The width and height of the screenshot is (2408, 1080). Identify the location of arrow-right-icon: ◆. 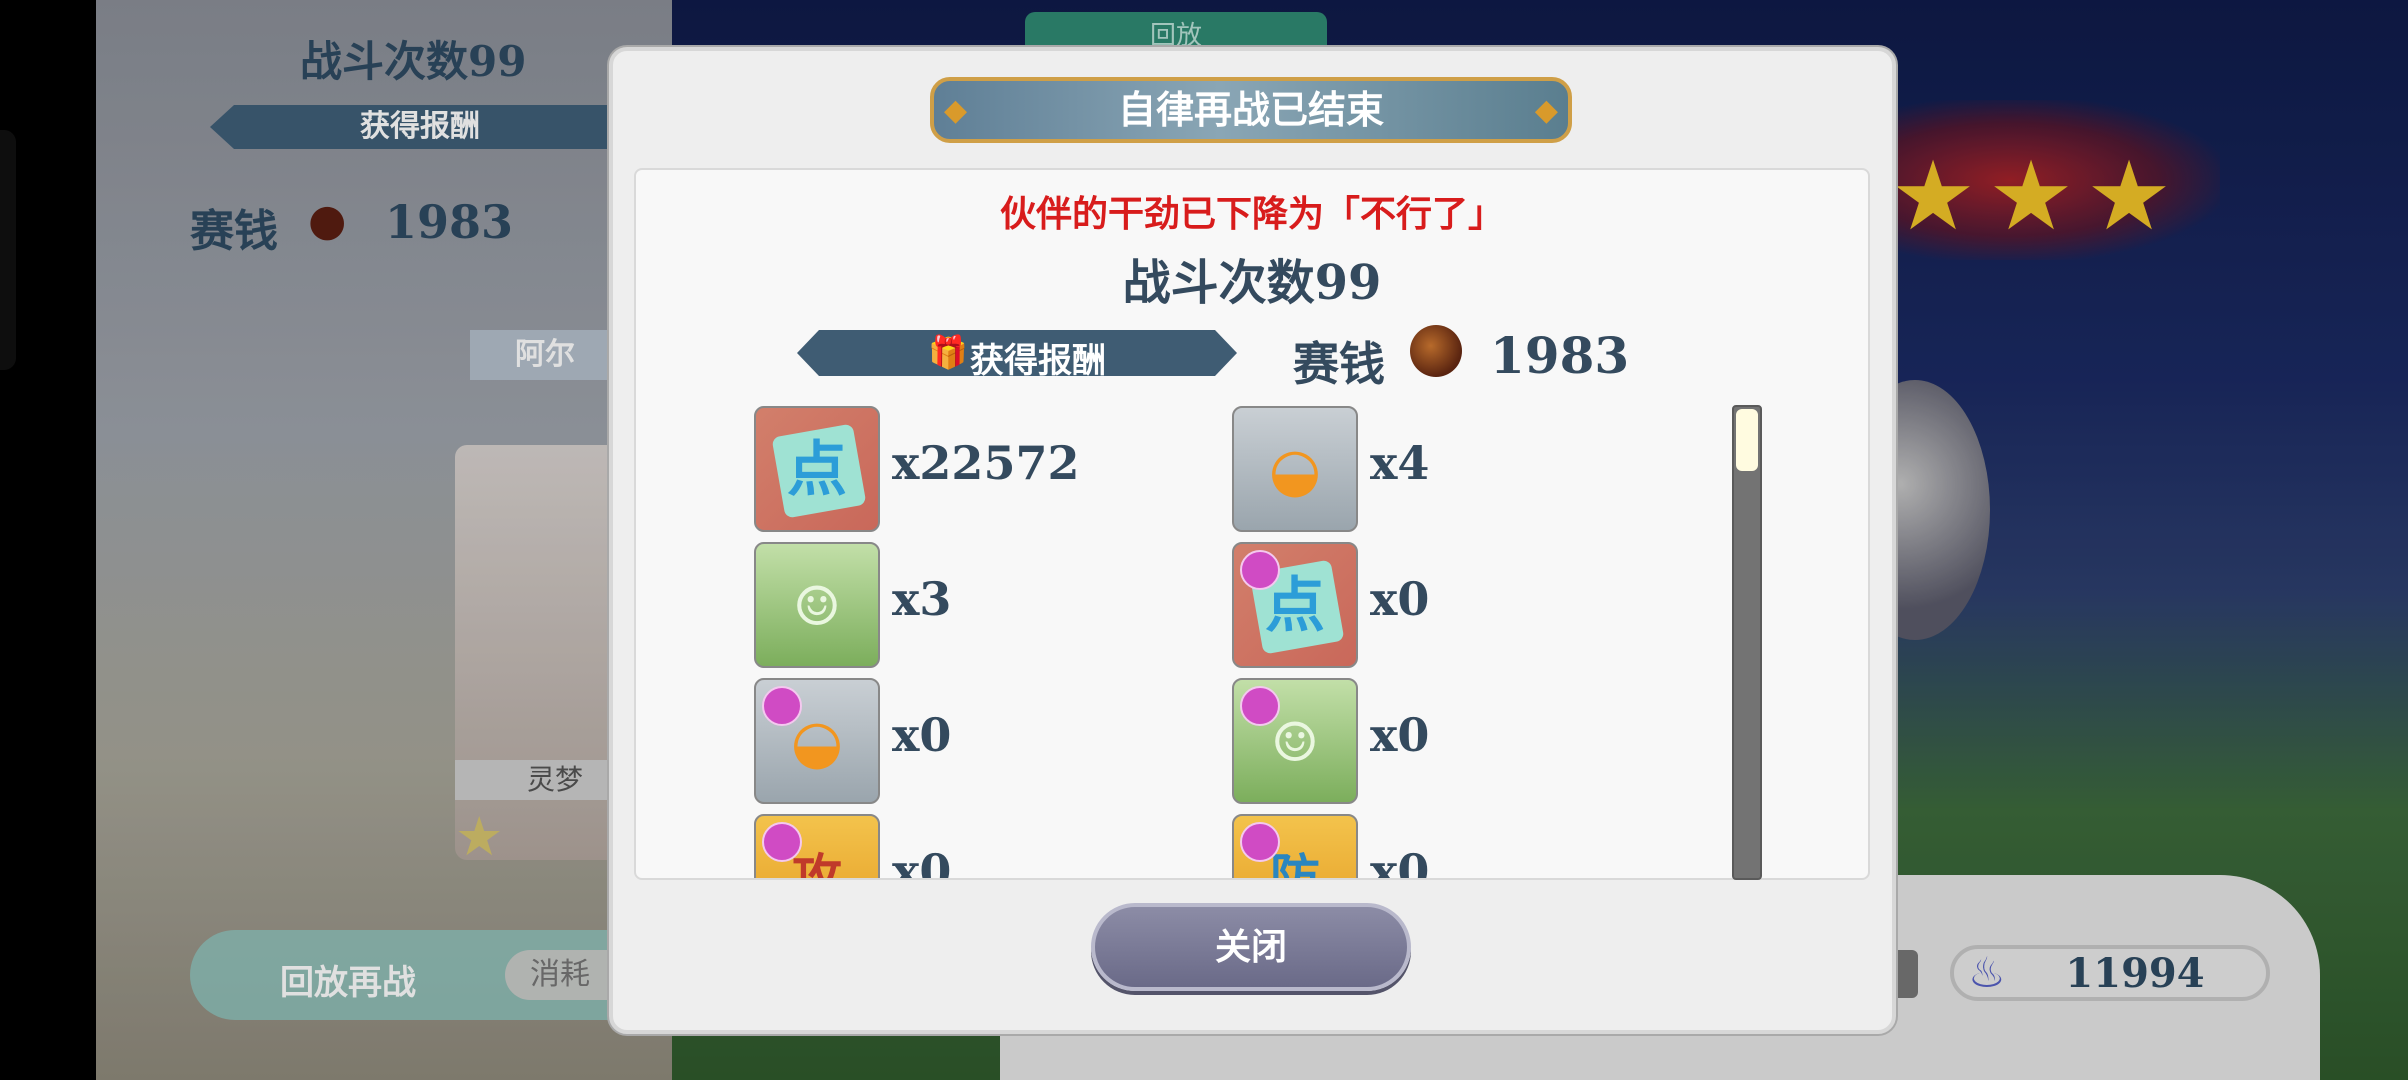
(1546, 110).